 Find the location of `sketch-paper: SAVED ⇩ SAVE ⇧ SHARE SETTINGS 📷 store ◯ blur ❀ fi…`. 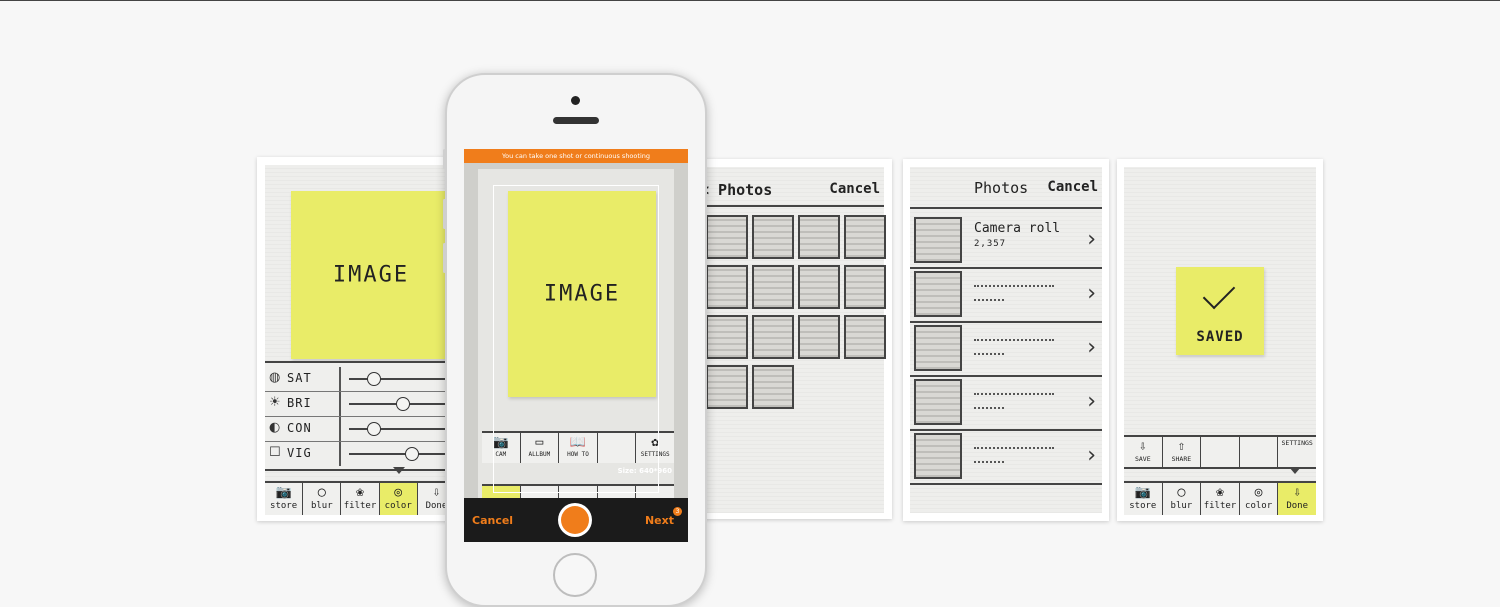

sketch-paper: SAVED ⇩ SAVE ⇧ SHARE SETTINGS 📷 store ◯ blur ❀ fi… is located at coordinates (1220, 341).